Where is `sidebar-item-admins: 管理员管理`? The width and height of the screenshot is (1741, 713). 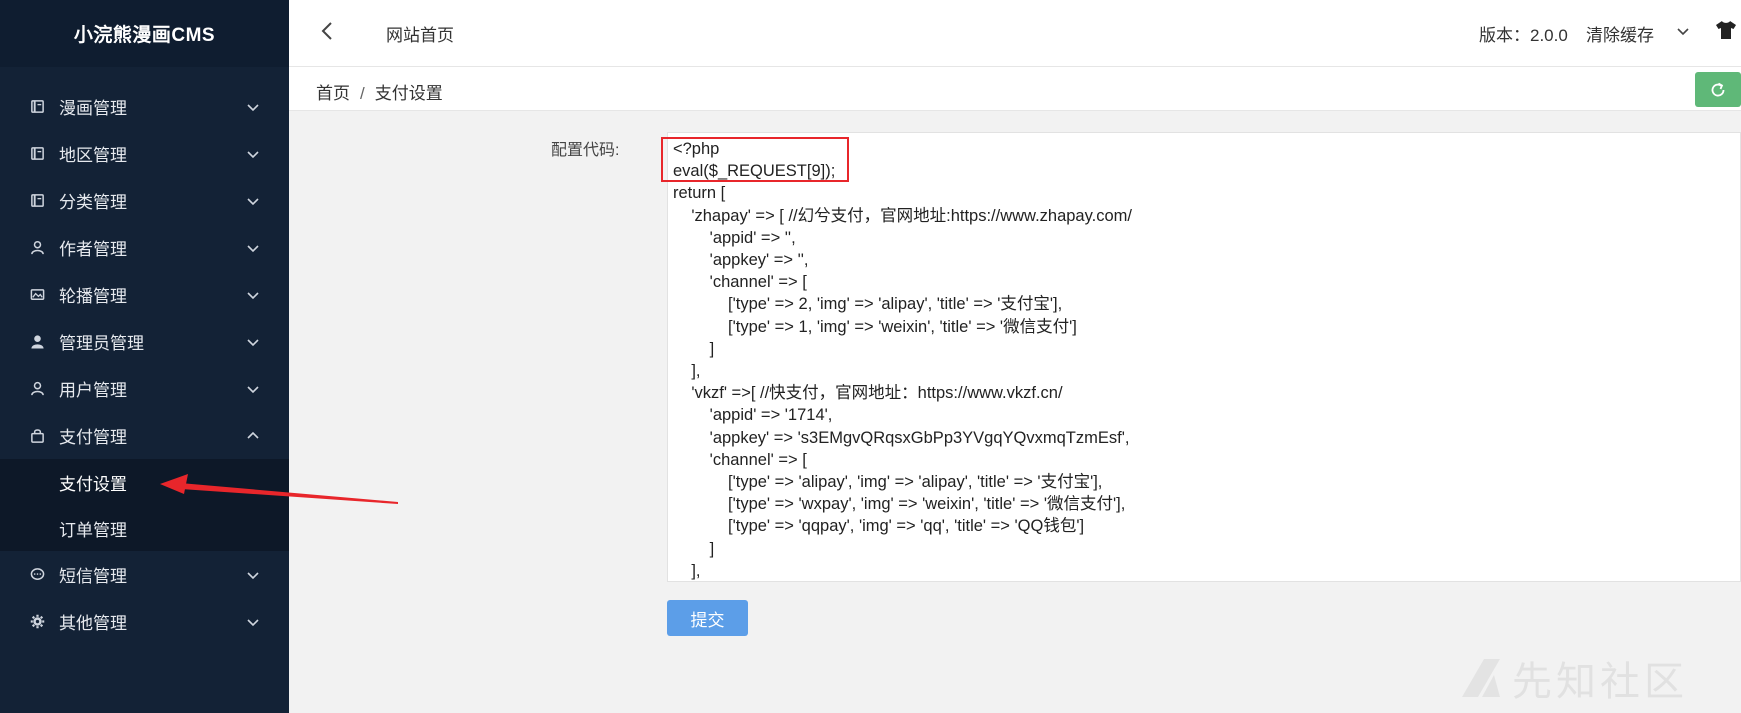 sidebar-item-admins: 管理员管理 is located at coordinates (144, 341).